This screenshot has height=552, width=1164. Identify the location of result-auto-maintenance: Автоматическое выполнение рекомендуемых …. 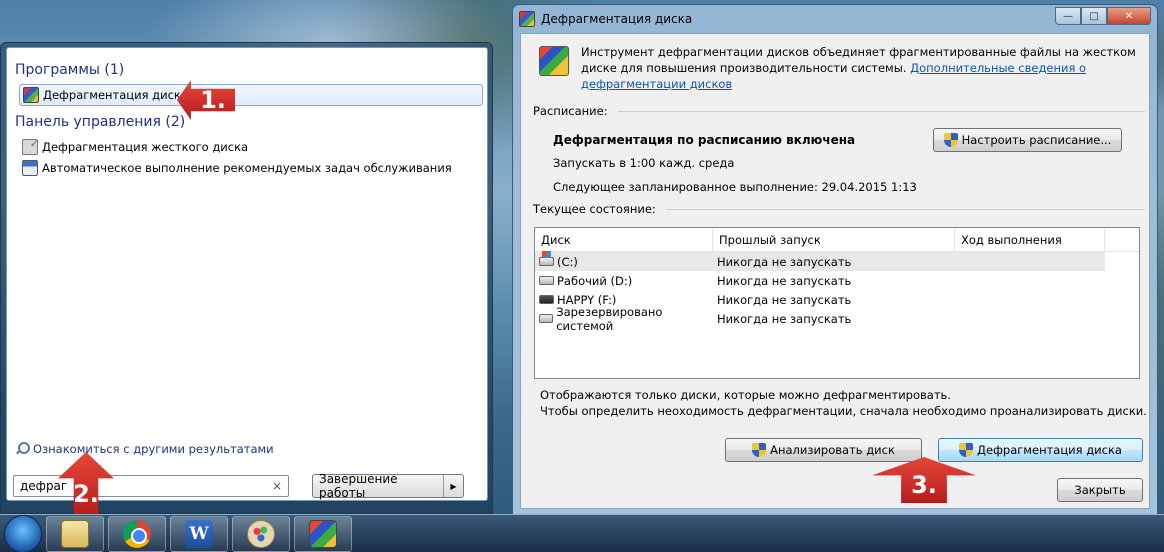
(235, 168).